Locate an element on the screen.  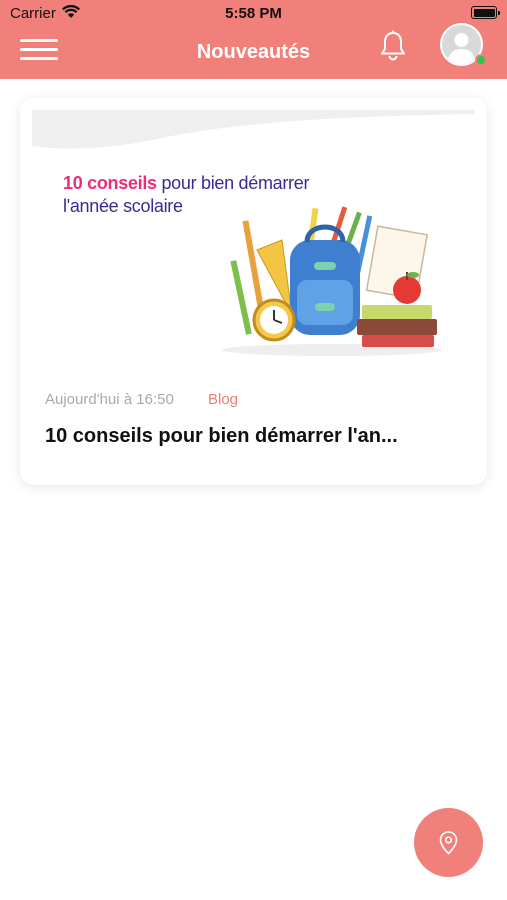
school-supplies-illustration is located at coordinates (332, 281).